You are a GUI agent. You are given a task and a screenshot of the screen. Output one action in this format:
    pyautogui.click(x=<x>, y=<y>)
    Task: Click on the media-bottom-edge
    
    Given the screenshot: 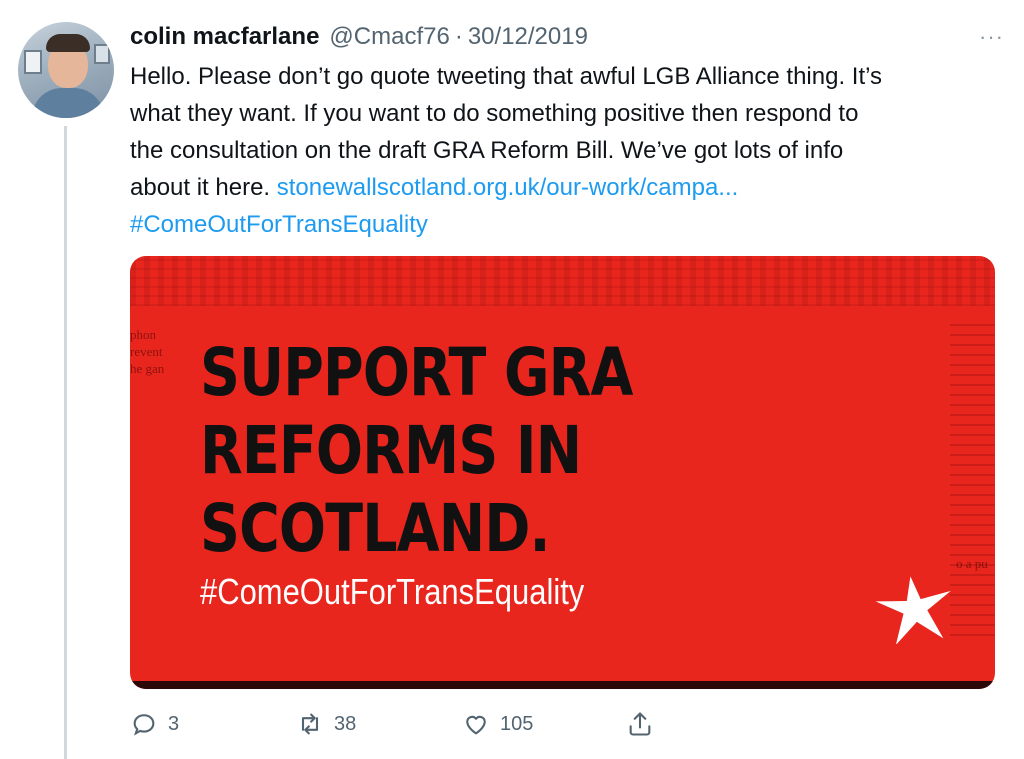 What is the action you would take?
    pyautogui.click(x=562, y=685)
    